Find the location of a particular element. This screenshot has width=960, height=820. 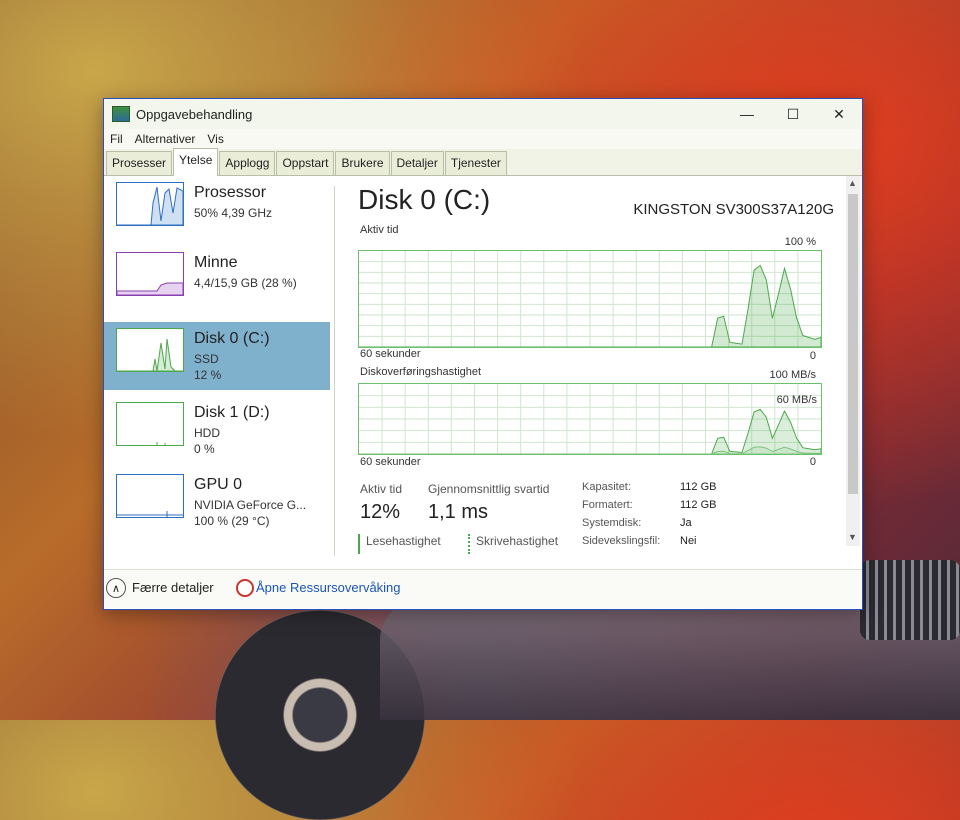

sidebar-item-usage: 12 % is located at coordinates (208, 375).